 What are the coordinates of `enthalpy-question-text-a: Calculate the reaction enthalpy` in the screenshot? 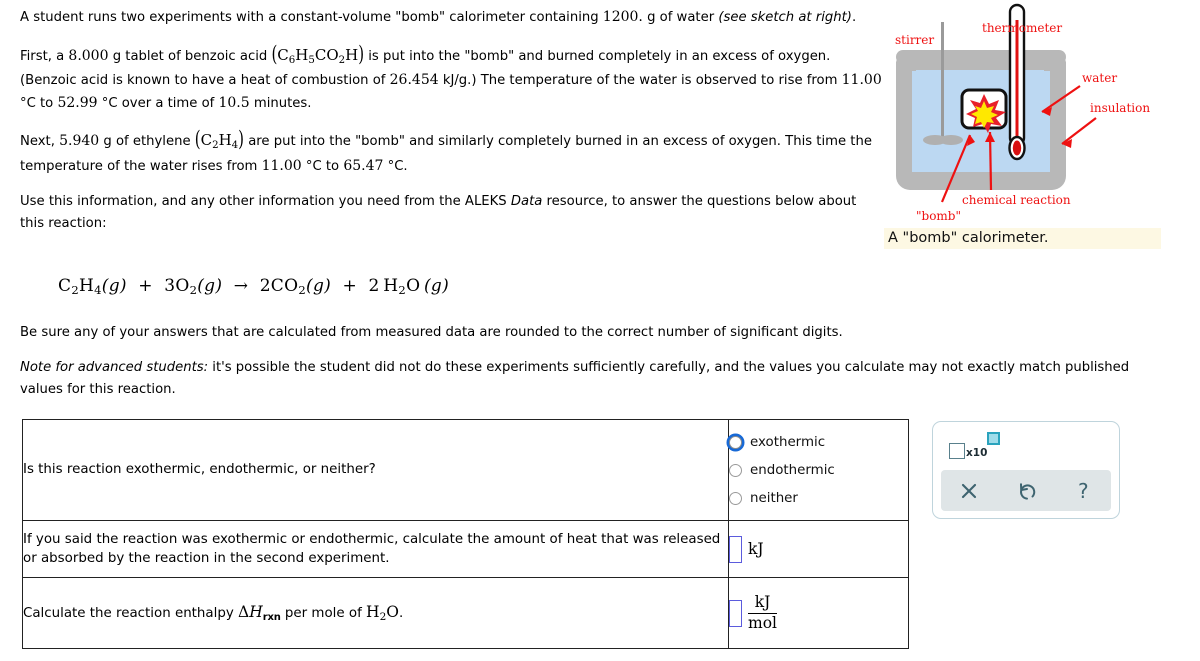 It's located at (131, 613).